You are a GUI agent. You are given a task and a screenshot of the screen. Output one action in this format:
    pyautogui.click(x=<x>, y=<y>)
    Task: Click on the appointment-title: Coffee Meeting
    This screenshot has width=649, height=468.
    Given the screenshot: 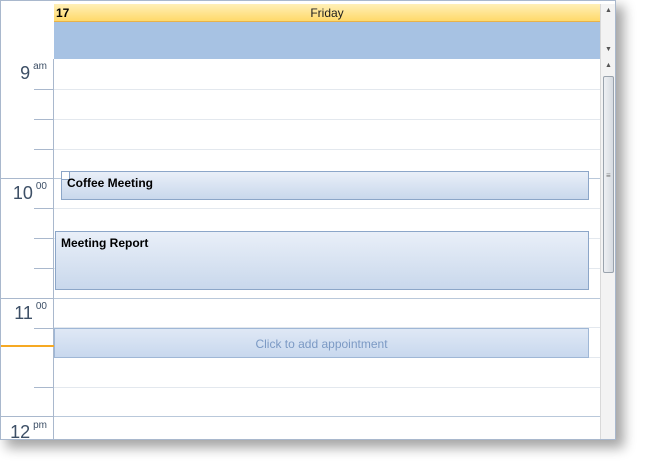 What is the action you would take?
    pyautogui.click(x=110, y=183)
    